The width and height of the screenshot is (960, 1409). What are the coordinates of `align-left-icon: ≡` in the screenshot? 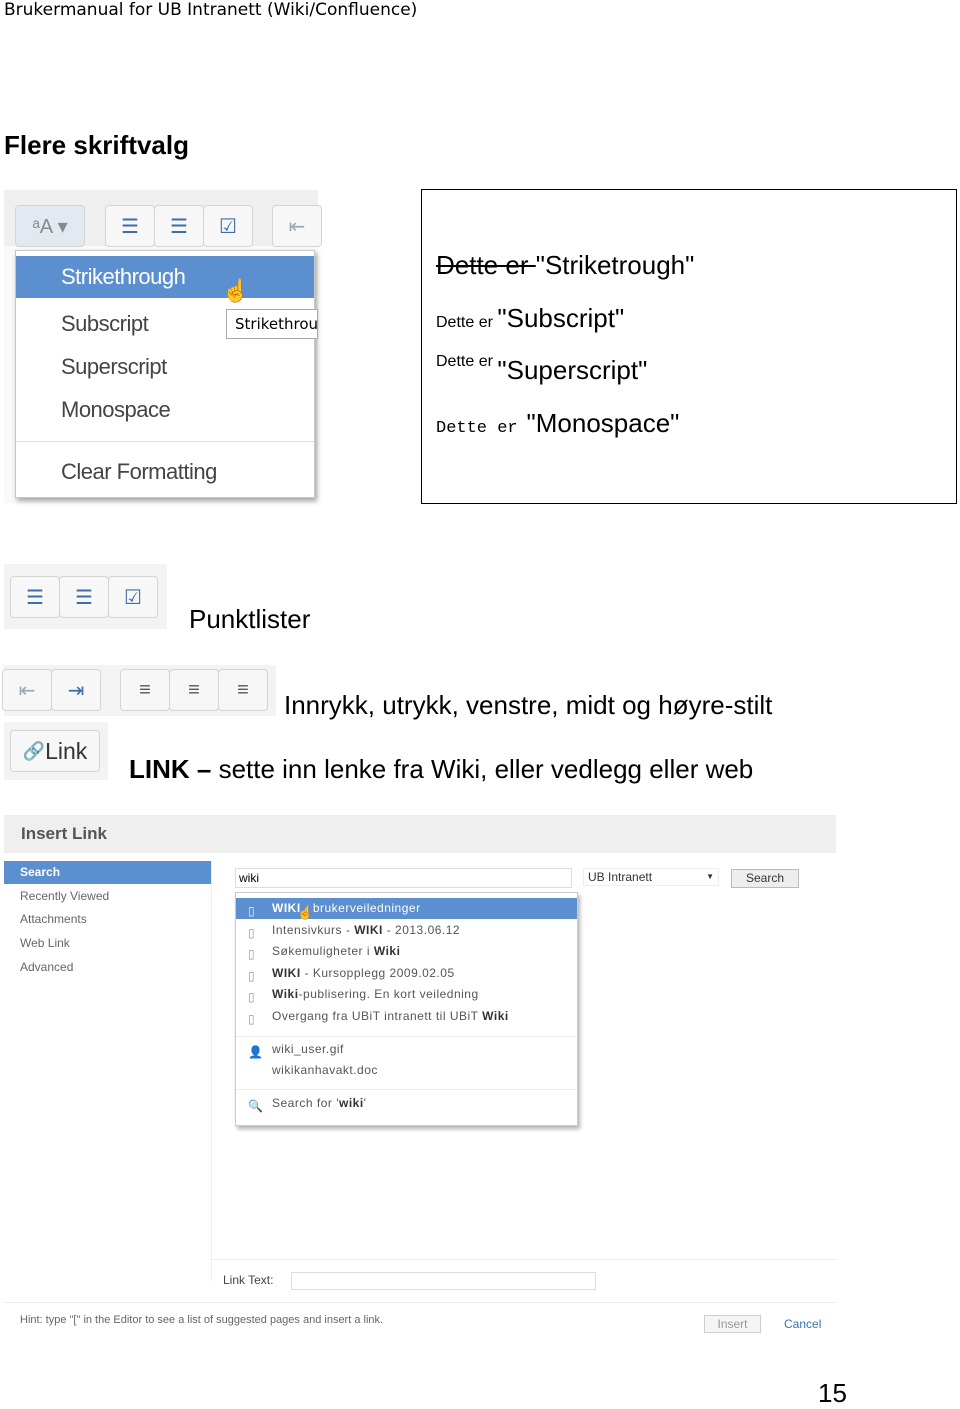 It's located at (145, 689).